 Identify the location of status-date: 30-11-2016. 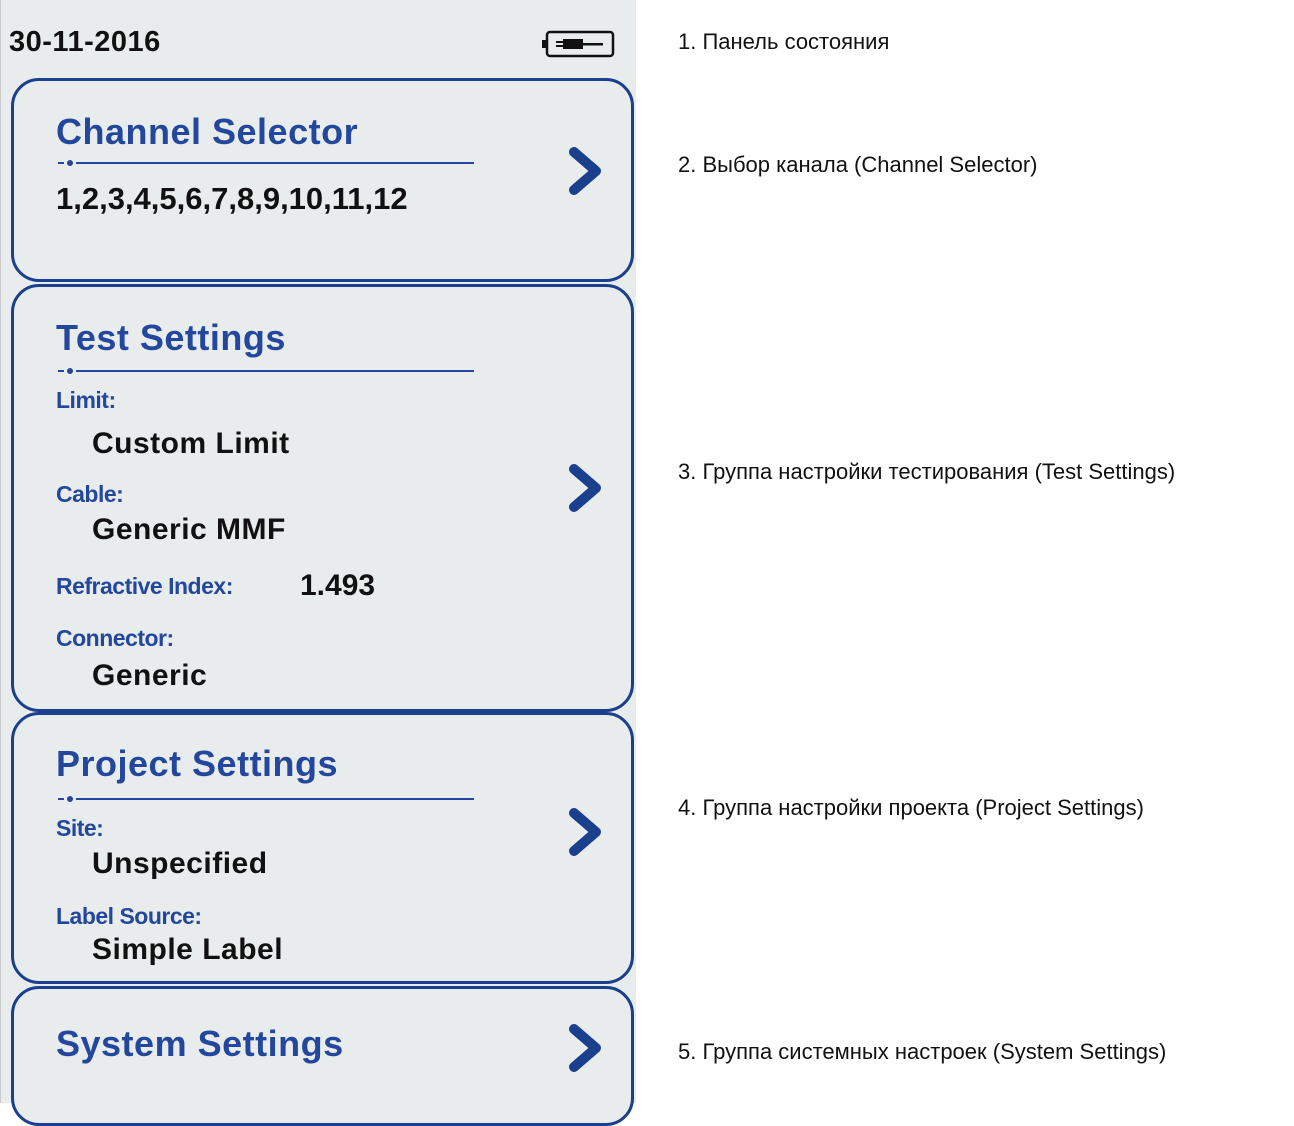
(85, 42).